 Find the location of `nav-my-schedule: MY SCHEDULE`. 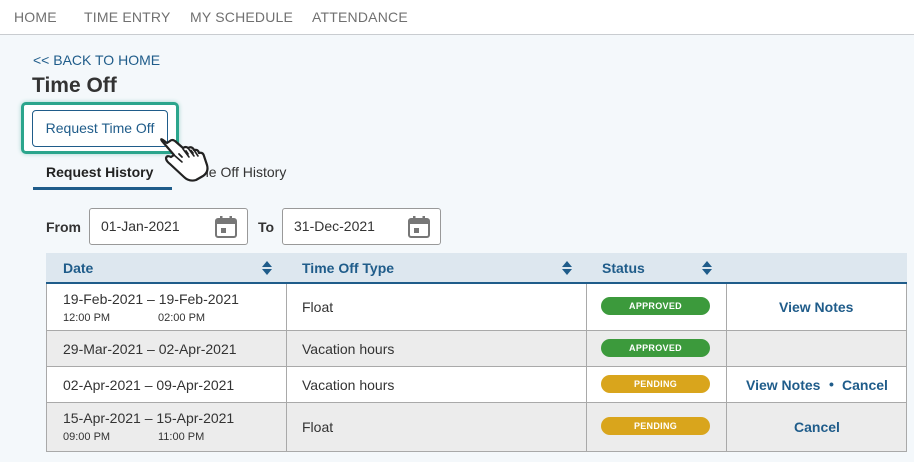

nav-my-schedule: MY SCHEDULE is located at coordinates (241, 17).